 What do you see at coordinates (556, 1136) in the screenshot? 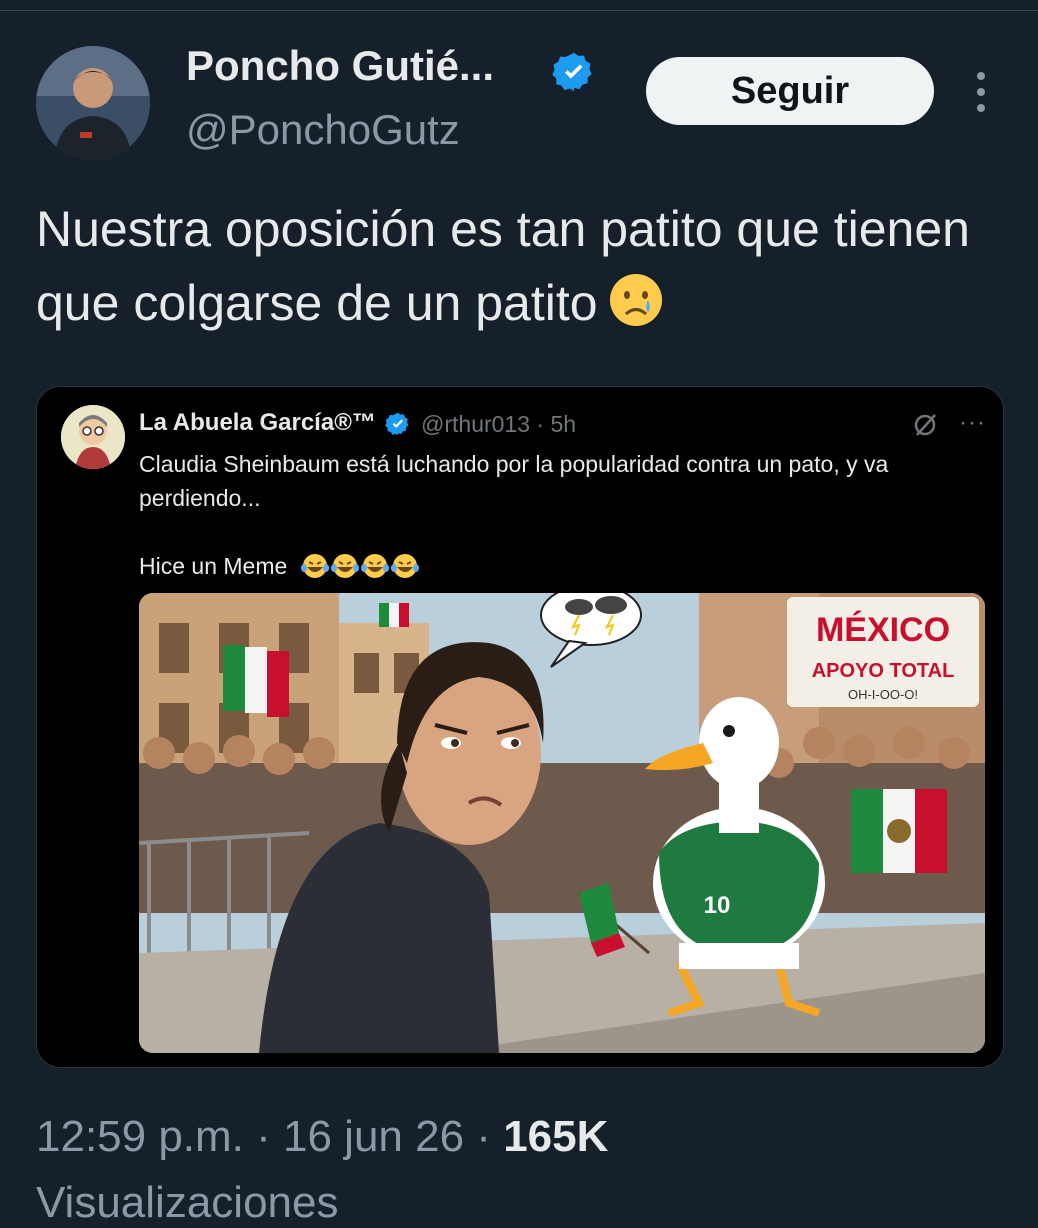
I see `views-count: 165K` at bounding box center [556, 1136].